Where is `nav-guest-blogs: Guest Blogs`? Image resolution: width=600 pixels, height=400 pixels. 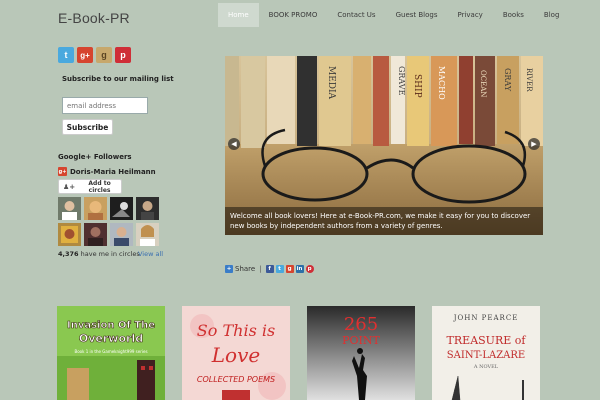
nav-guest-blogs: Guest Blogs is located at coordinates (417, 15).